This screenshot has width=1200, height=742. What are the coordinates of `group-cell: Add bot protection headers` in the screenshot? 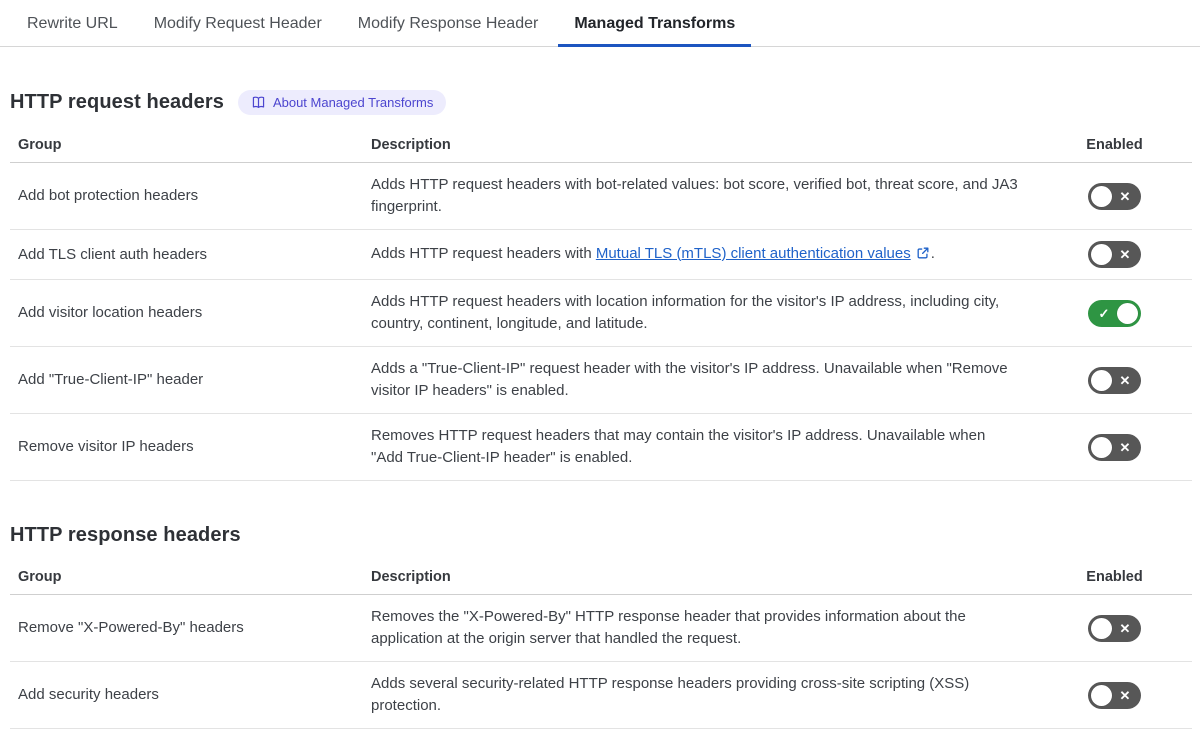 It's located at (186, 196).